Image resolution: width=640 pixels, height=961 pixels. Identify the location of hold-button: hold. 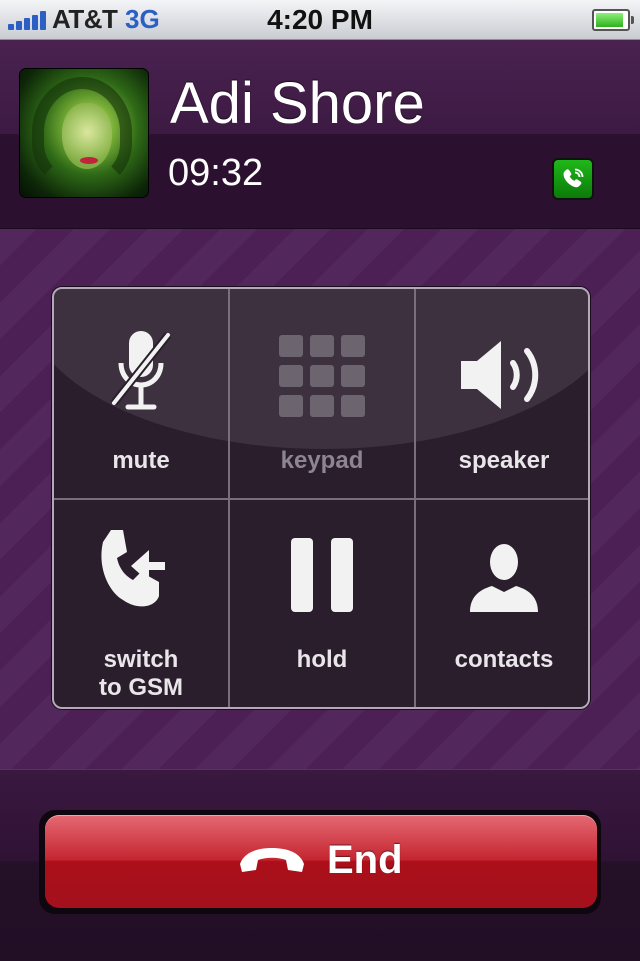
(323, 603).